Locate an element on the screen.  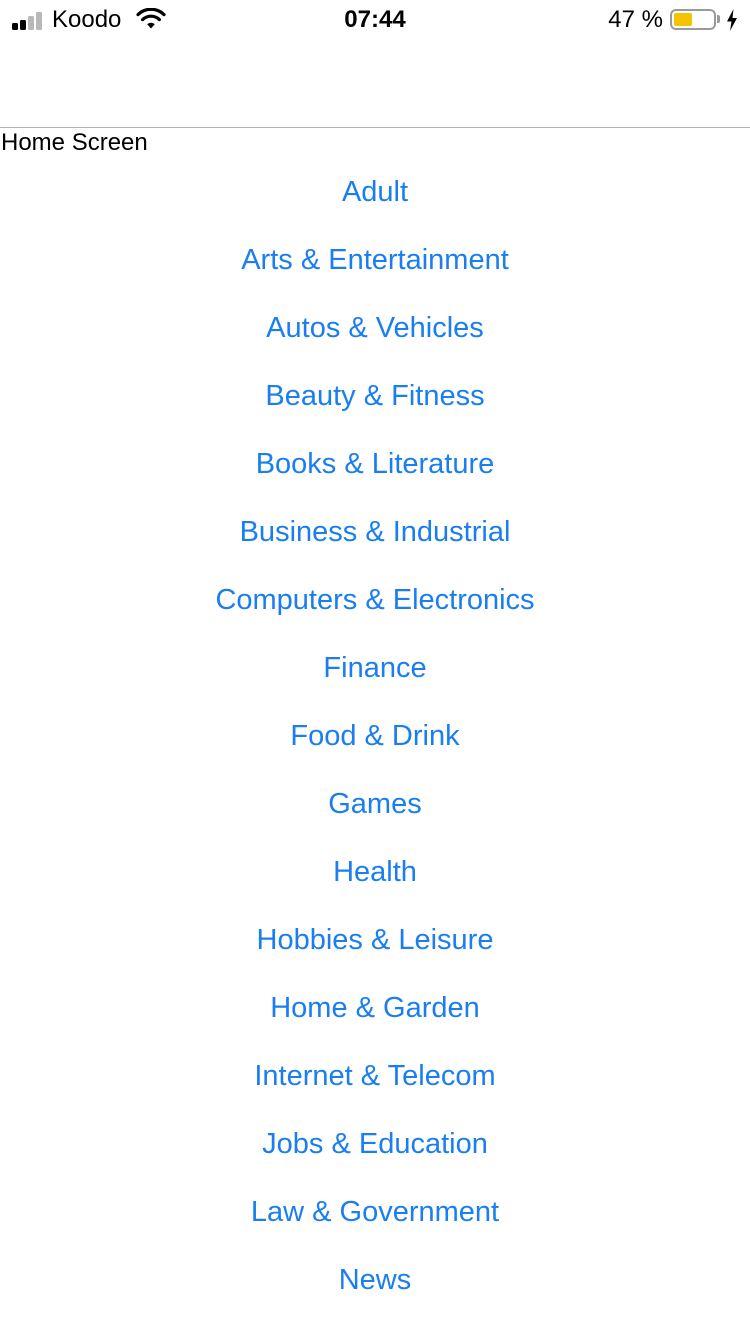
category-link: Food & Drink is located at coordinates (375, 736).